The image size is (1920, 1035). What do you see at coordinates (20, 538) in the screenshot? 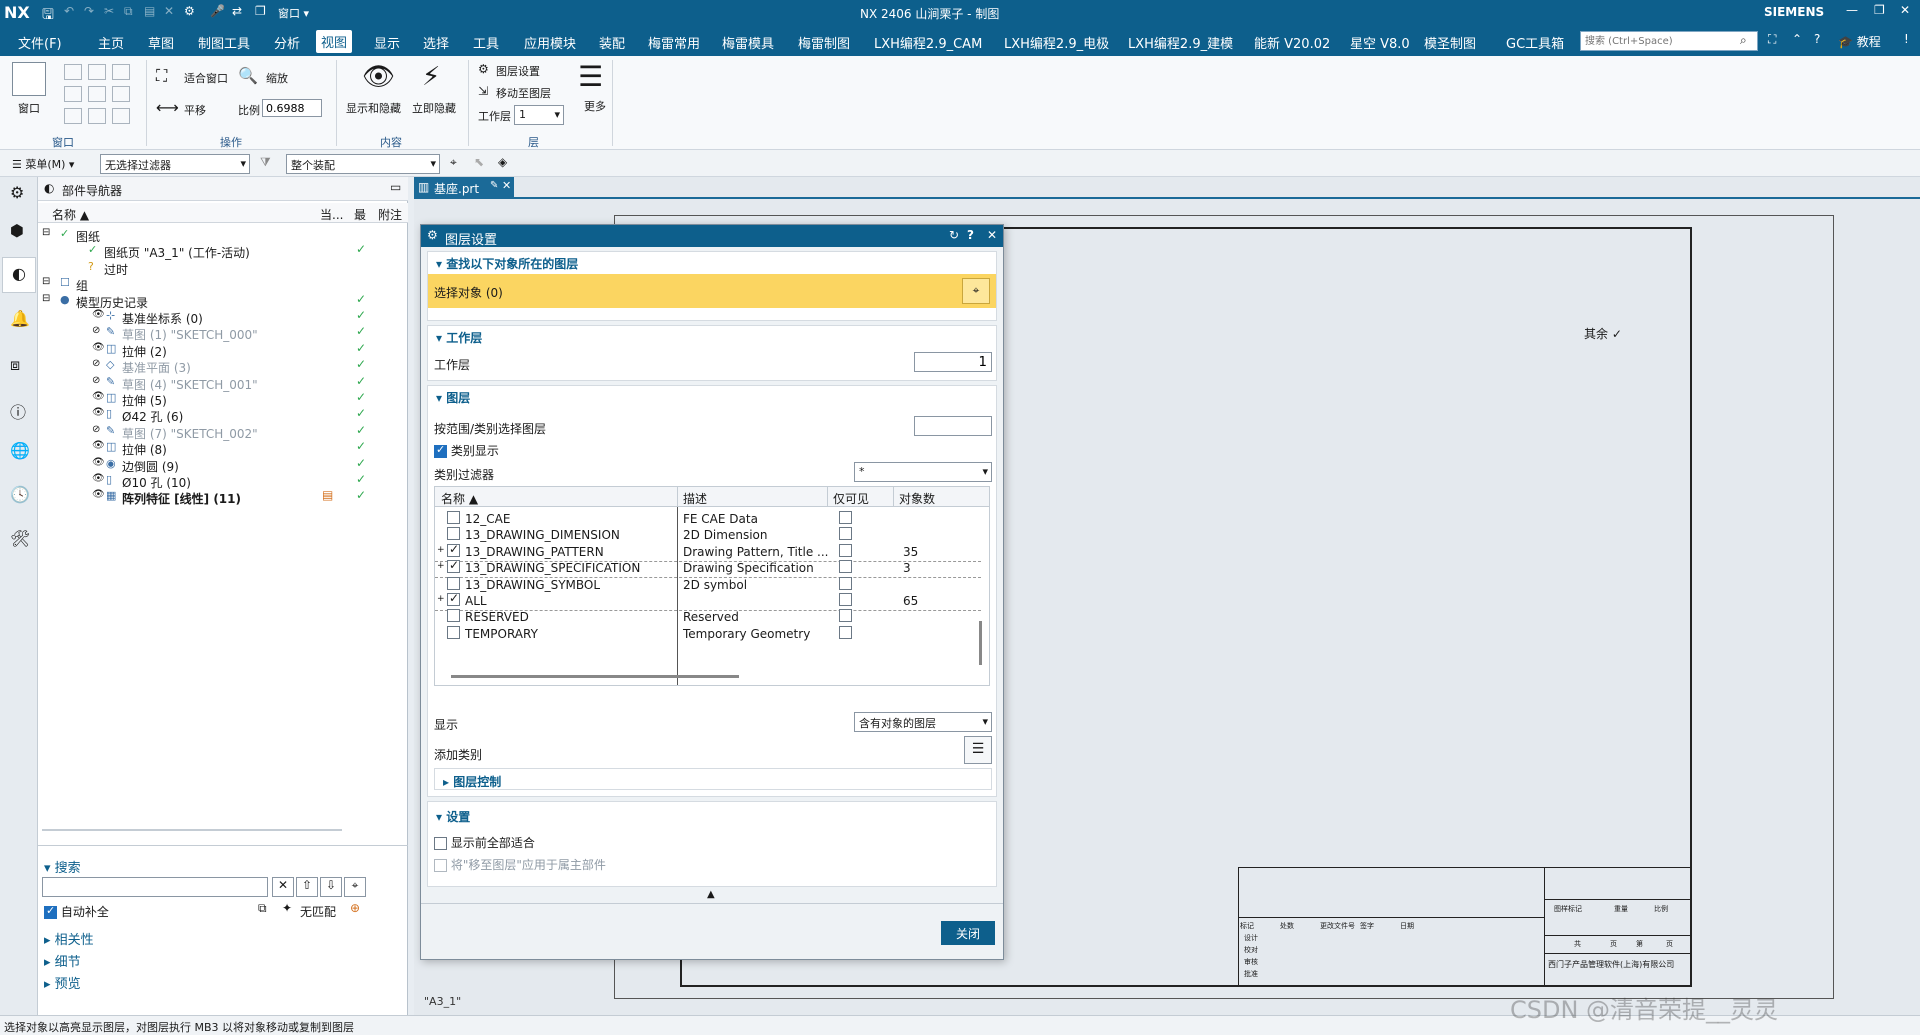
I see `tools-icon: 🛠` at bounding box center [20, 538].